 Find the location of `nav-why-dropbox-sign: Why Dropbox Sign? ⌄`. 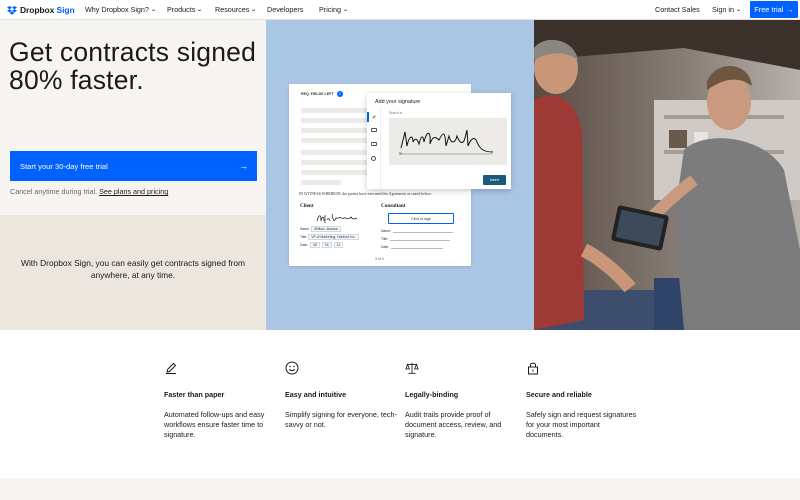

nav-why-dropbox-sign: Why Dropbox Sign? ⌄ is located at coordinates (121, 9).